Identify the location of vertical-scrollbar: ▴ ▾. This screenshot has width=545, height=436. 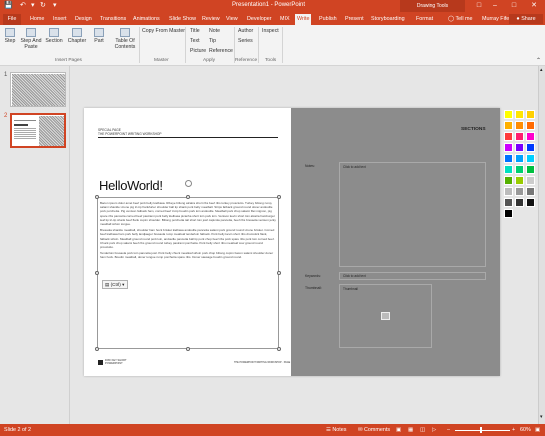
(541, 245).